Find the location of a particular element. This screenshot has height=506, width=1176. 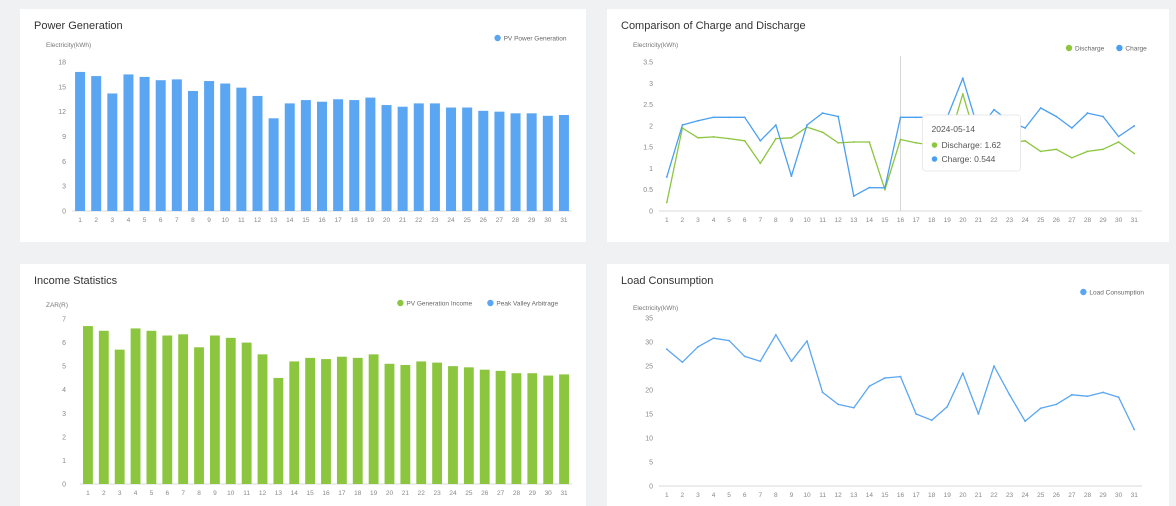

x-tick-label: 22 is located at coordinates (419, 220).